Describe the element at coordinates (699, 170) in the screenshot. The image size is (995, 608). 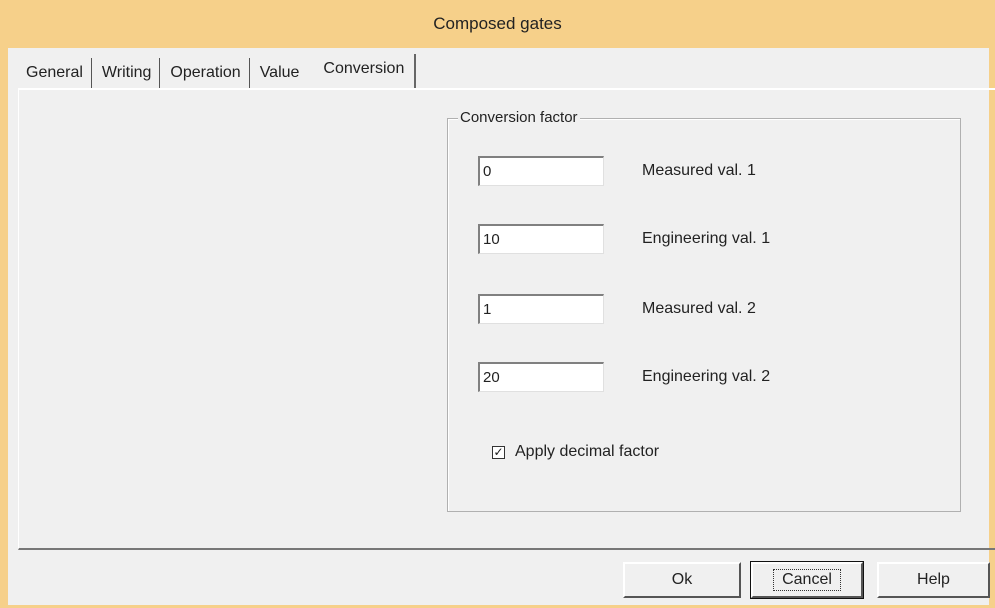
I see `measured-val-1-label: Measured val. 1` at that location.